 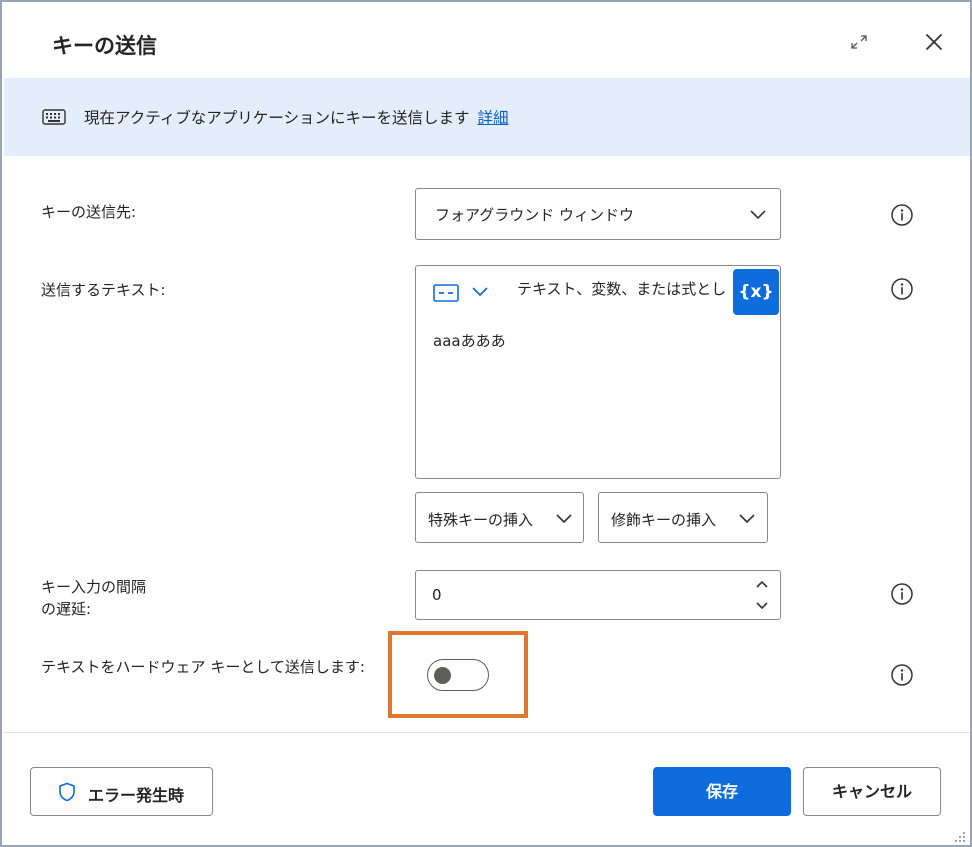 I want to click on dialog-title: キーの送信, so click(x=104, y=46).